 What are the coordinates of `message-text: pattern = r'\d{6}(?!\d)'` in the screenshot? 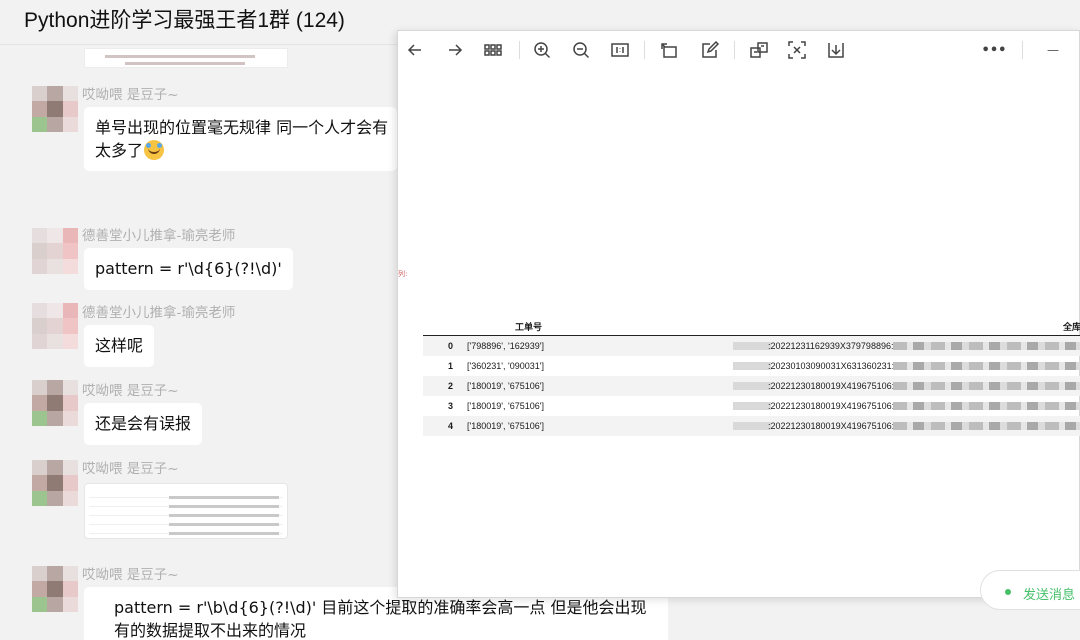 It's located at (188, 268).